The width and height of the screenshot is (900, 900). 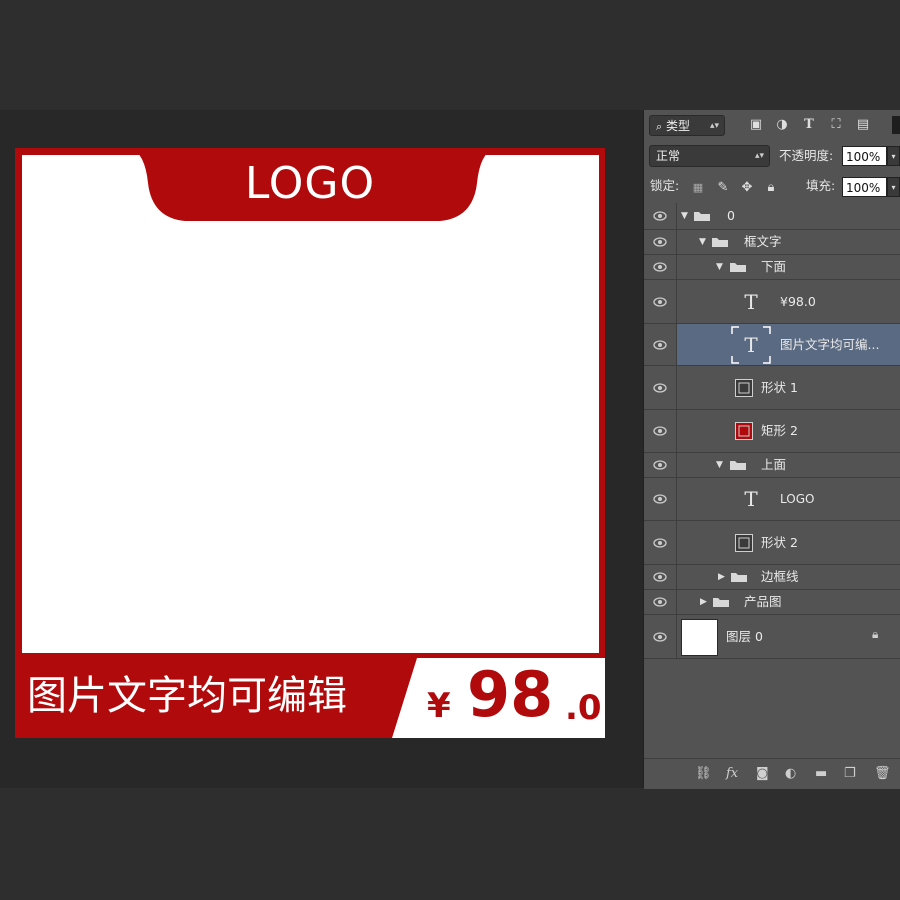 I want to click on lock-row: 锁定: ▦ ✎ ✥ 🔒︎ 填充: 100% ▾, so click(x=772, y=188).